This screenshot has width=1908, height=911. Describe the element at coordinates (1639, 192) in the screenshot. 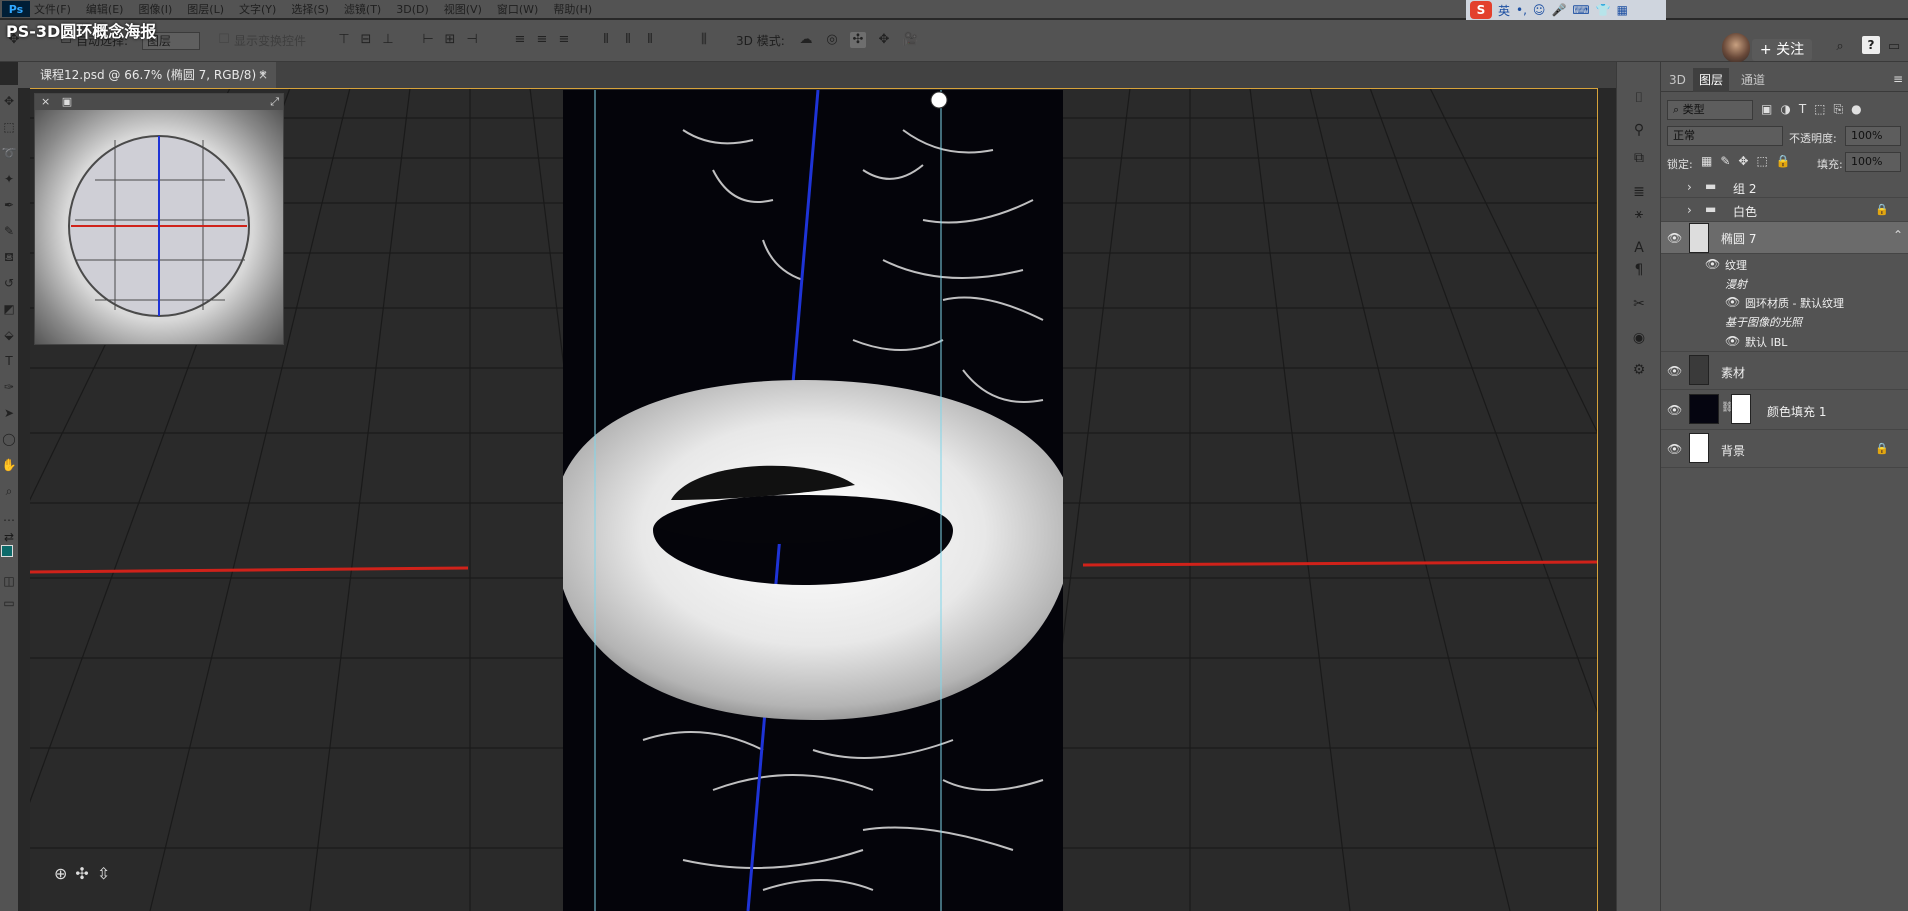

I see `properties-icon: ≣` at that location.